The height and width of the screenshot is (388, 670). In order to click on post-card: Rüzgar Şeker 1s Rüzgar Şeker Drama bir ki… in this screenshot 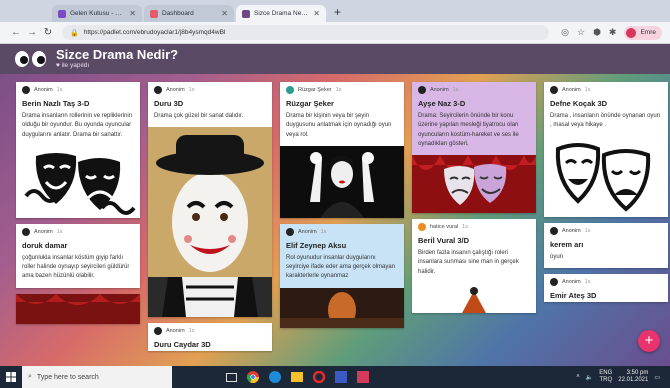, I will do `click(342, 150)`.